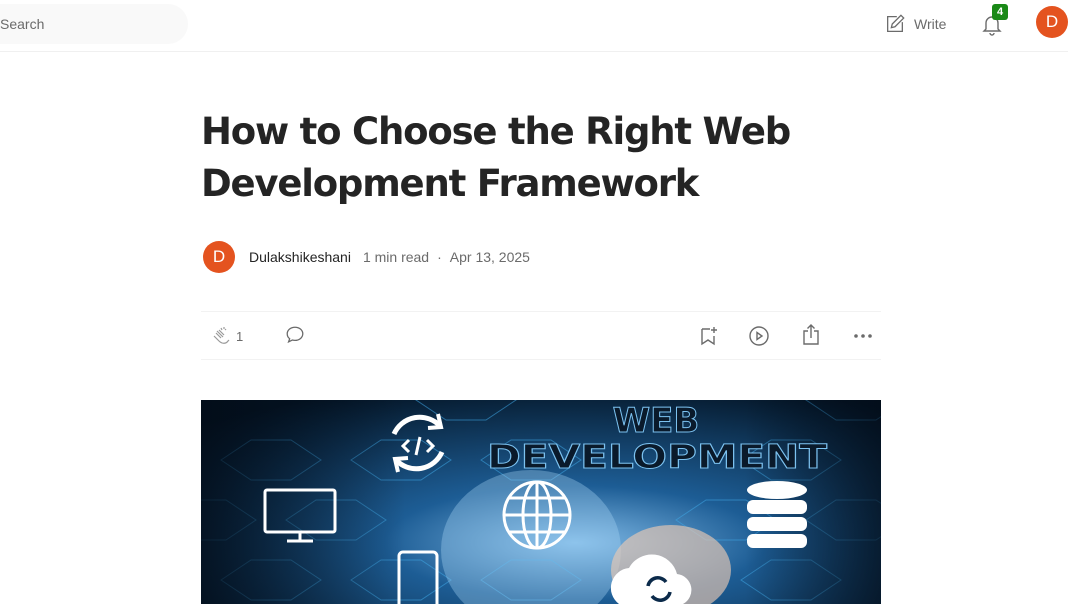  Describe the element at coordinates (22, 24) in the screenshot. I see `search-placeholder: Search` at that location.